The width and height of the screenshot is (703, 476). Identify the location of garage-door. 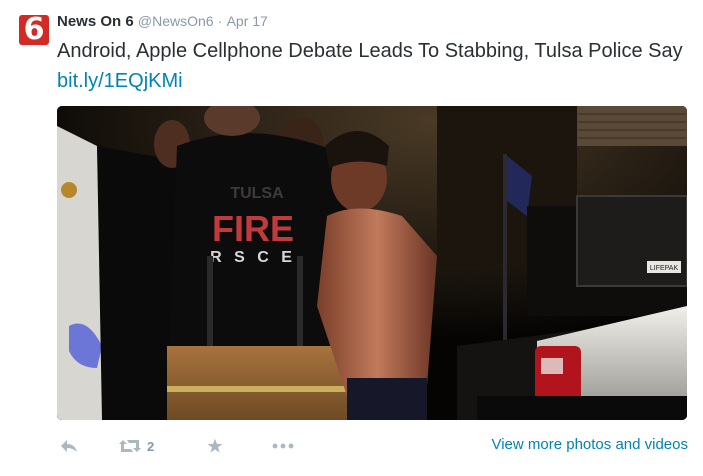
(632, 126).